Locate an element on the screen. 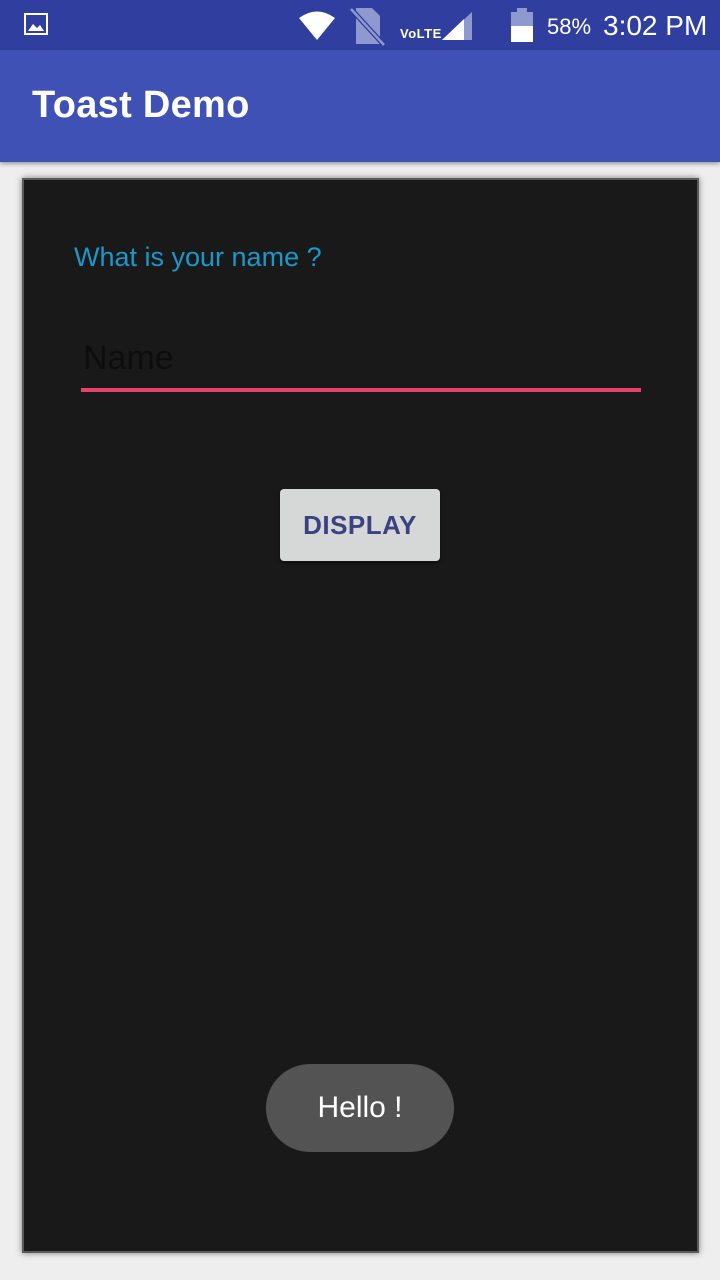  battery-percent: 58% is located at coordinates (569, 26).